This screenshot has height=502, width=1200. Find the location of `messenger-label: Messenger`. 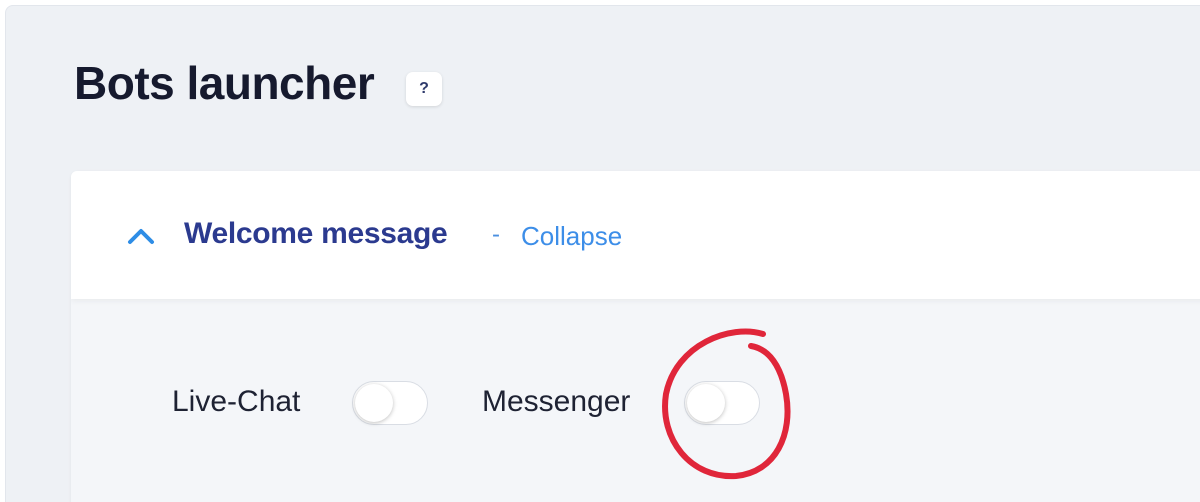

messenger-label: Messenger is located at coordinates (556, 401).